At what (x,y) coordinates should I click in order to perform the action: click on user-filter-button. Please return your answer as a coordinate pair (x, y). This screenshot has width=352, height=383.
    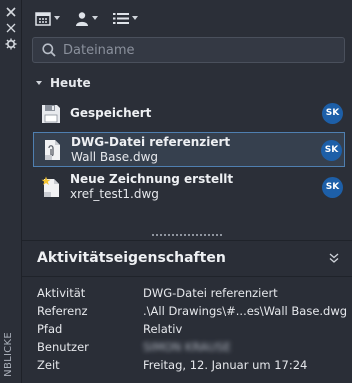
    Looking at the image, I should click on (86, 18).